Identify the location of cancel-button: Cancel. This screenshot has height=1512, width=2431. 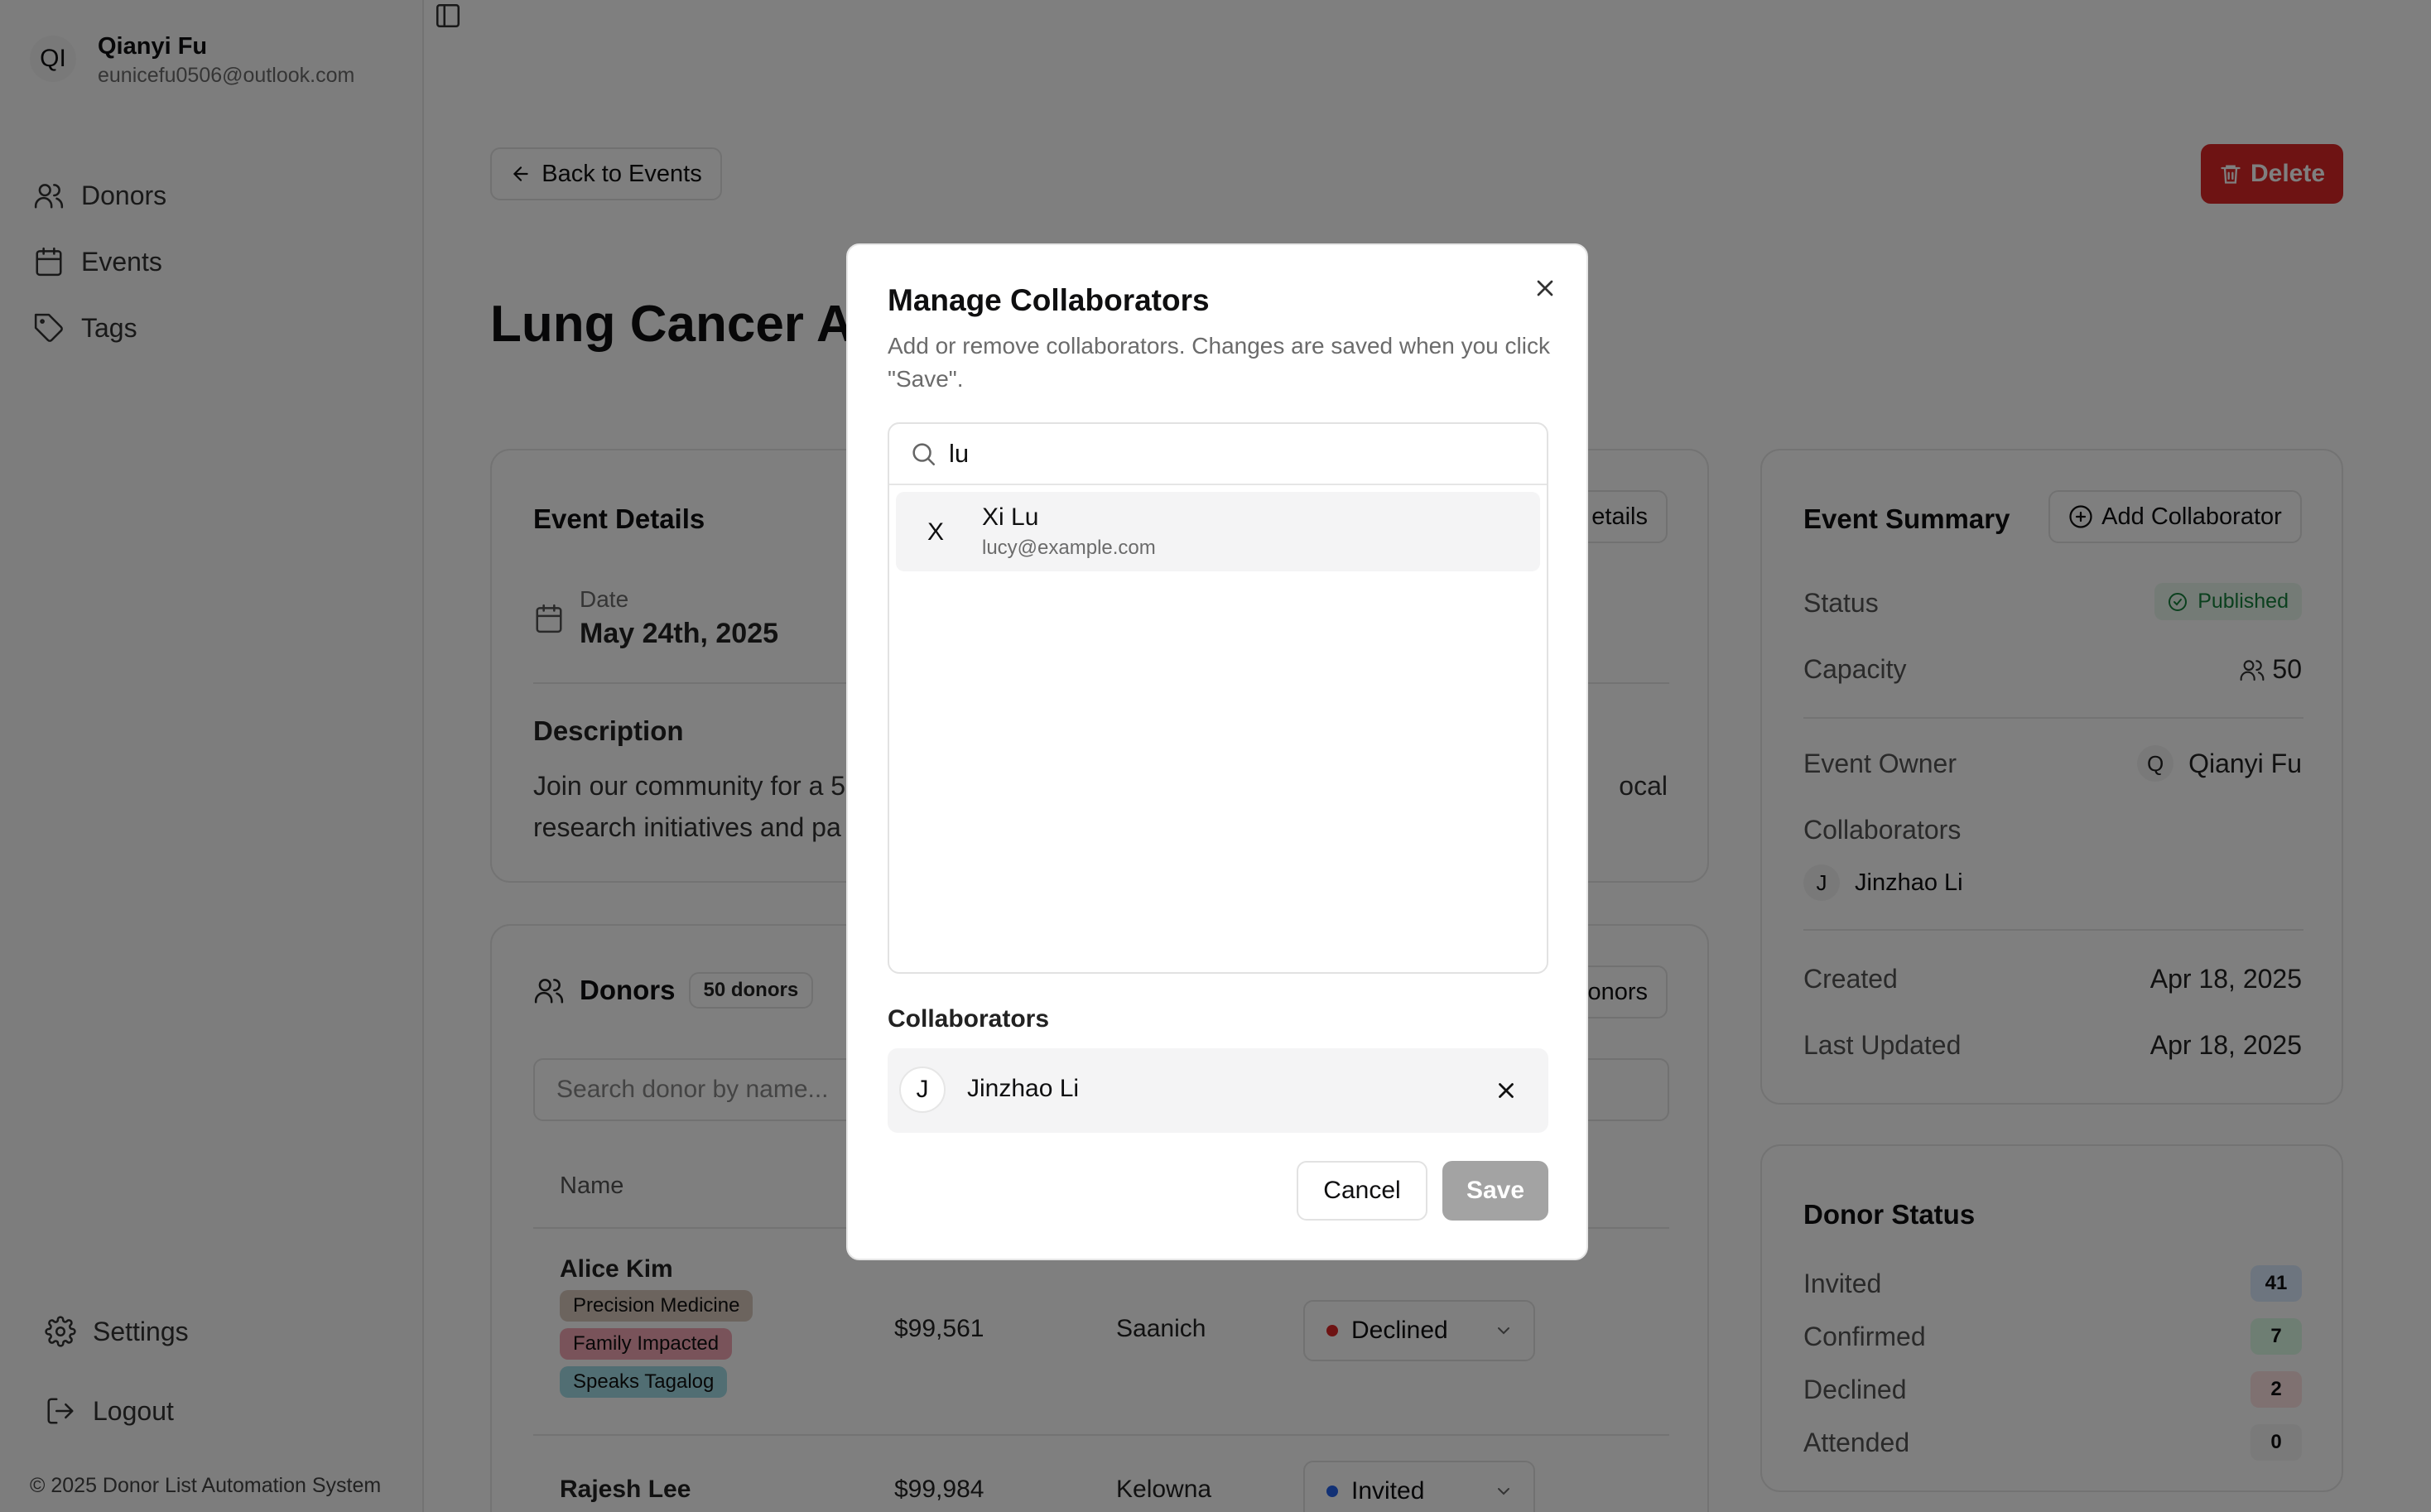
(1362, 1191).